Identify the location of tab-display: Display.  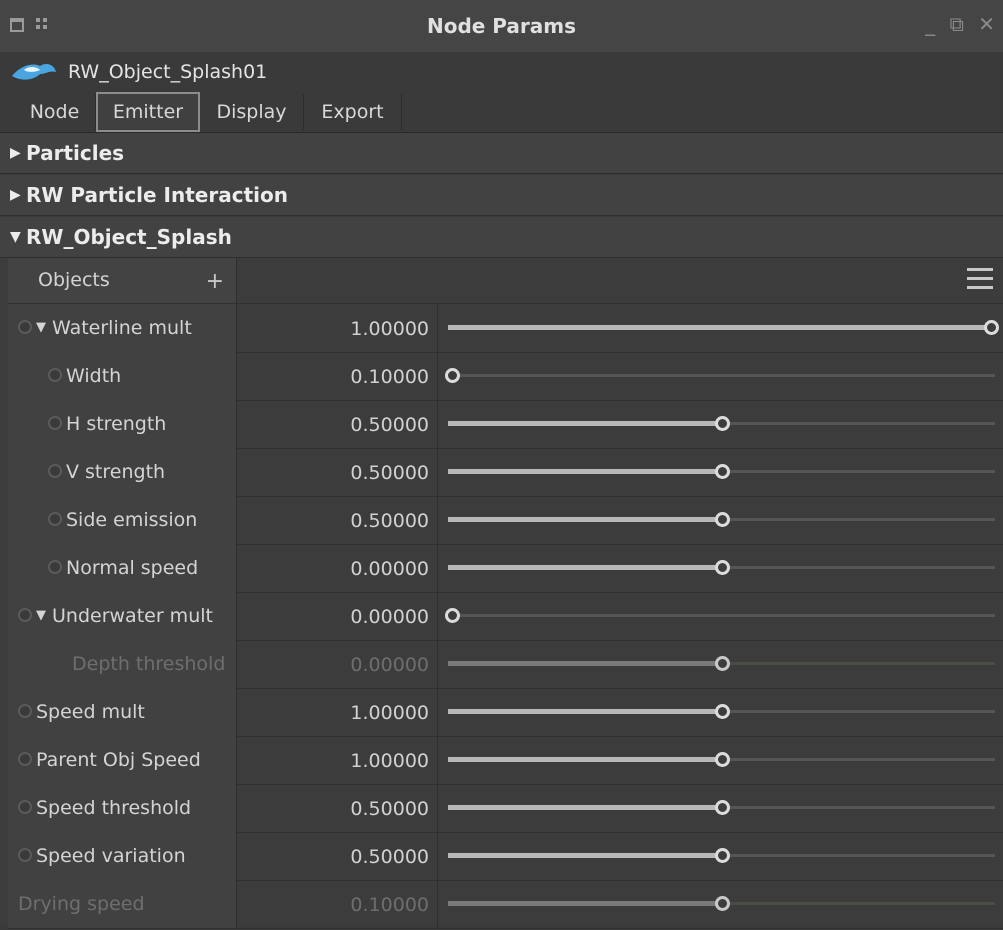
(252, 112).